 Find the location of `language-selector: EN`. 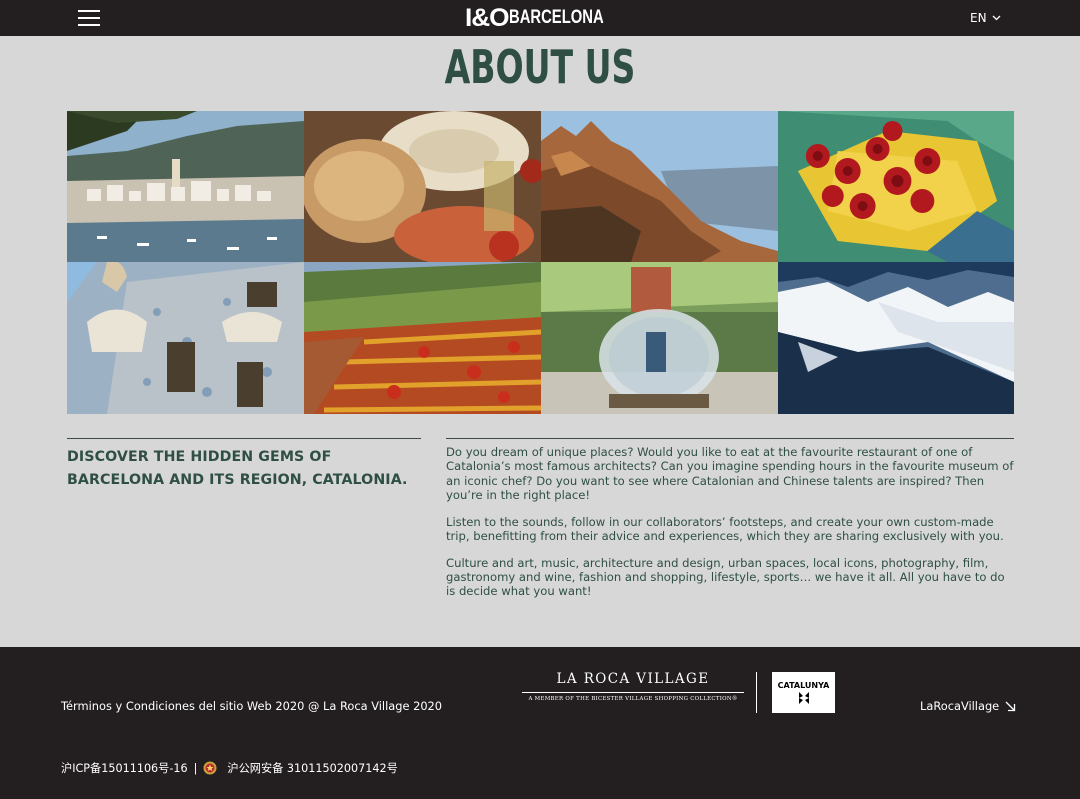

language-selector: EN is located at coordinates (985, 18).